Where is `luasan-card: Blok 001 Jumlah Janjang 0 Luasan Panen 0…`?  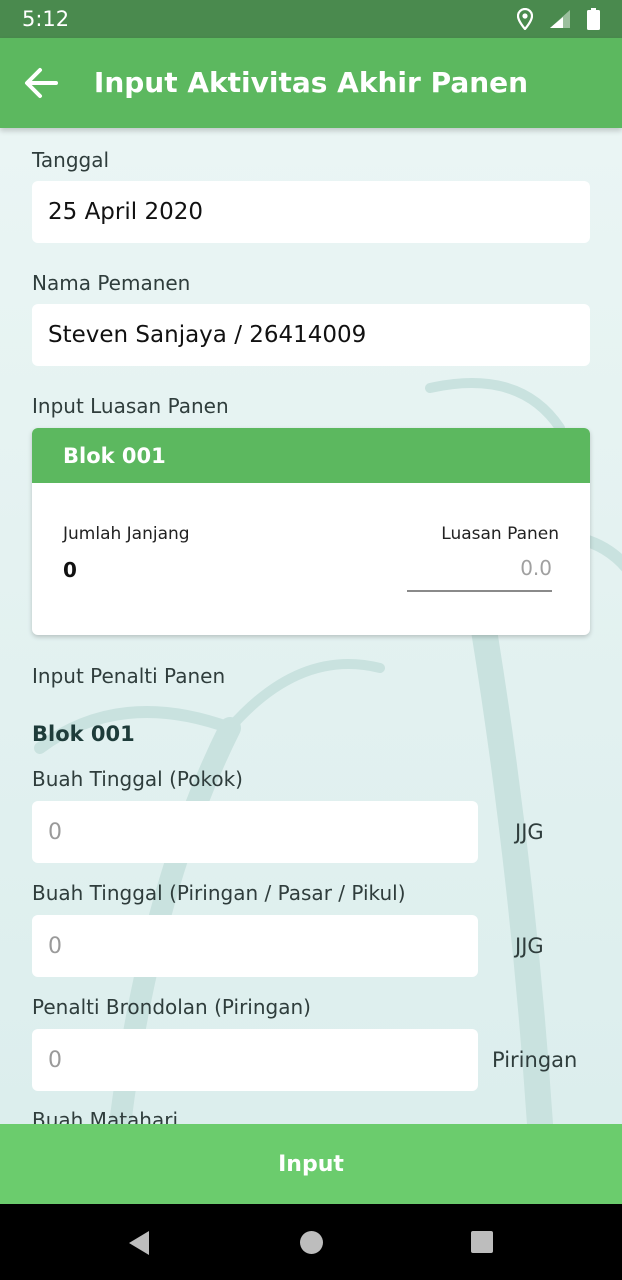 luasan-card: Blok 001 Jumlah Janjang 0 Luasan Panen 0… is located at coordinates (311, 531).